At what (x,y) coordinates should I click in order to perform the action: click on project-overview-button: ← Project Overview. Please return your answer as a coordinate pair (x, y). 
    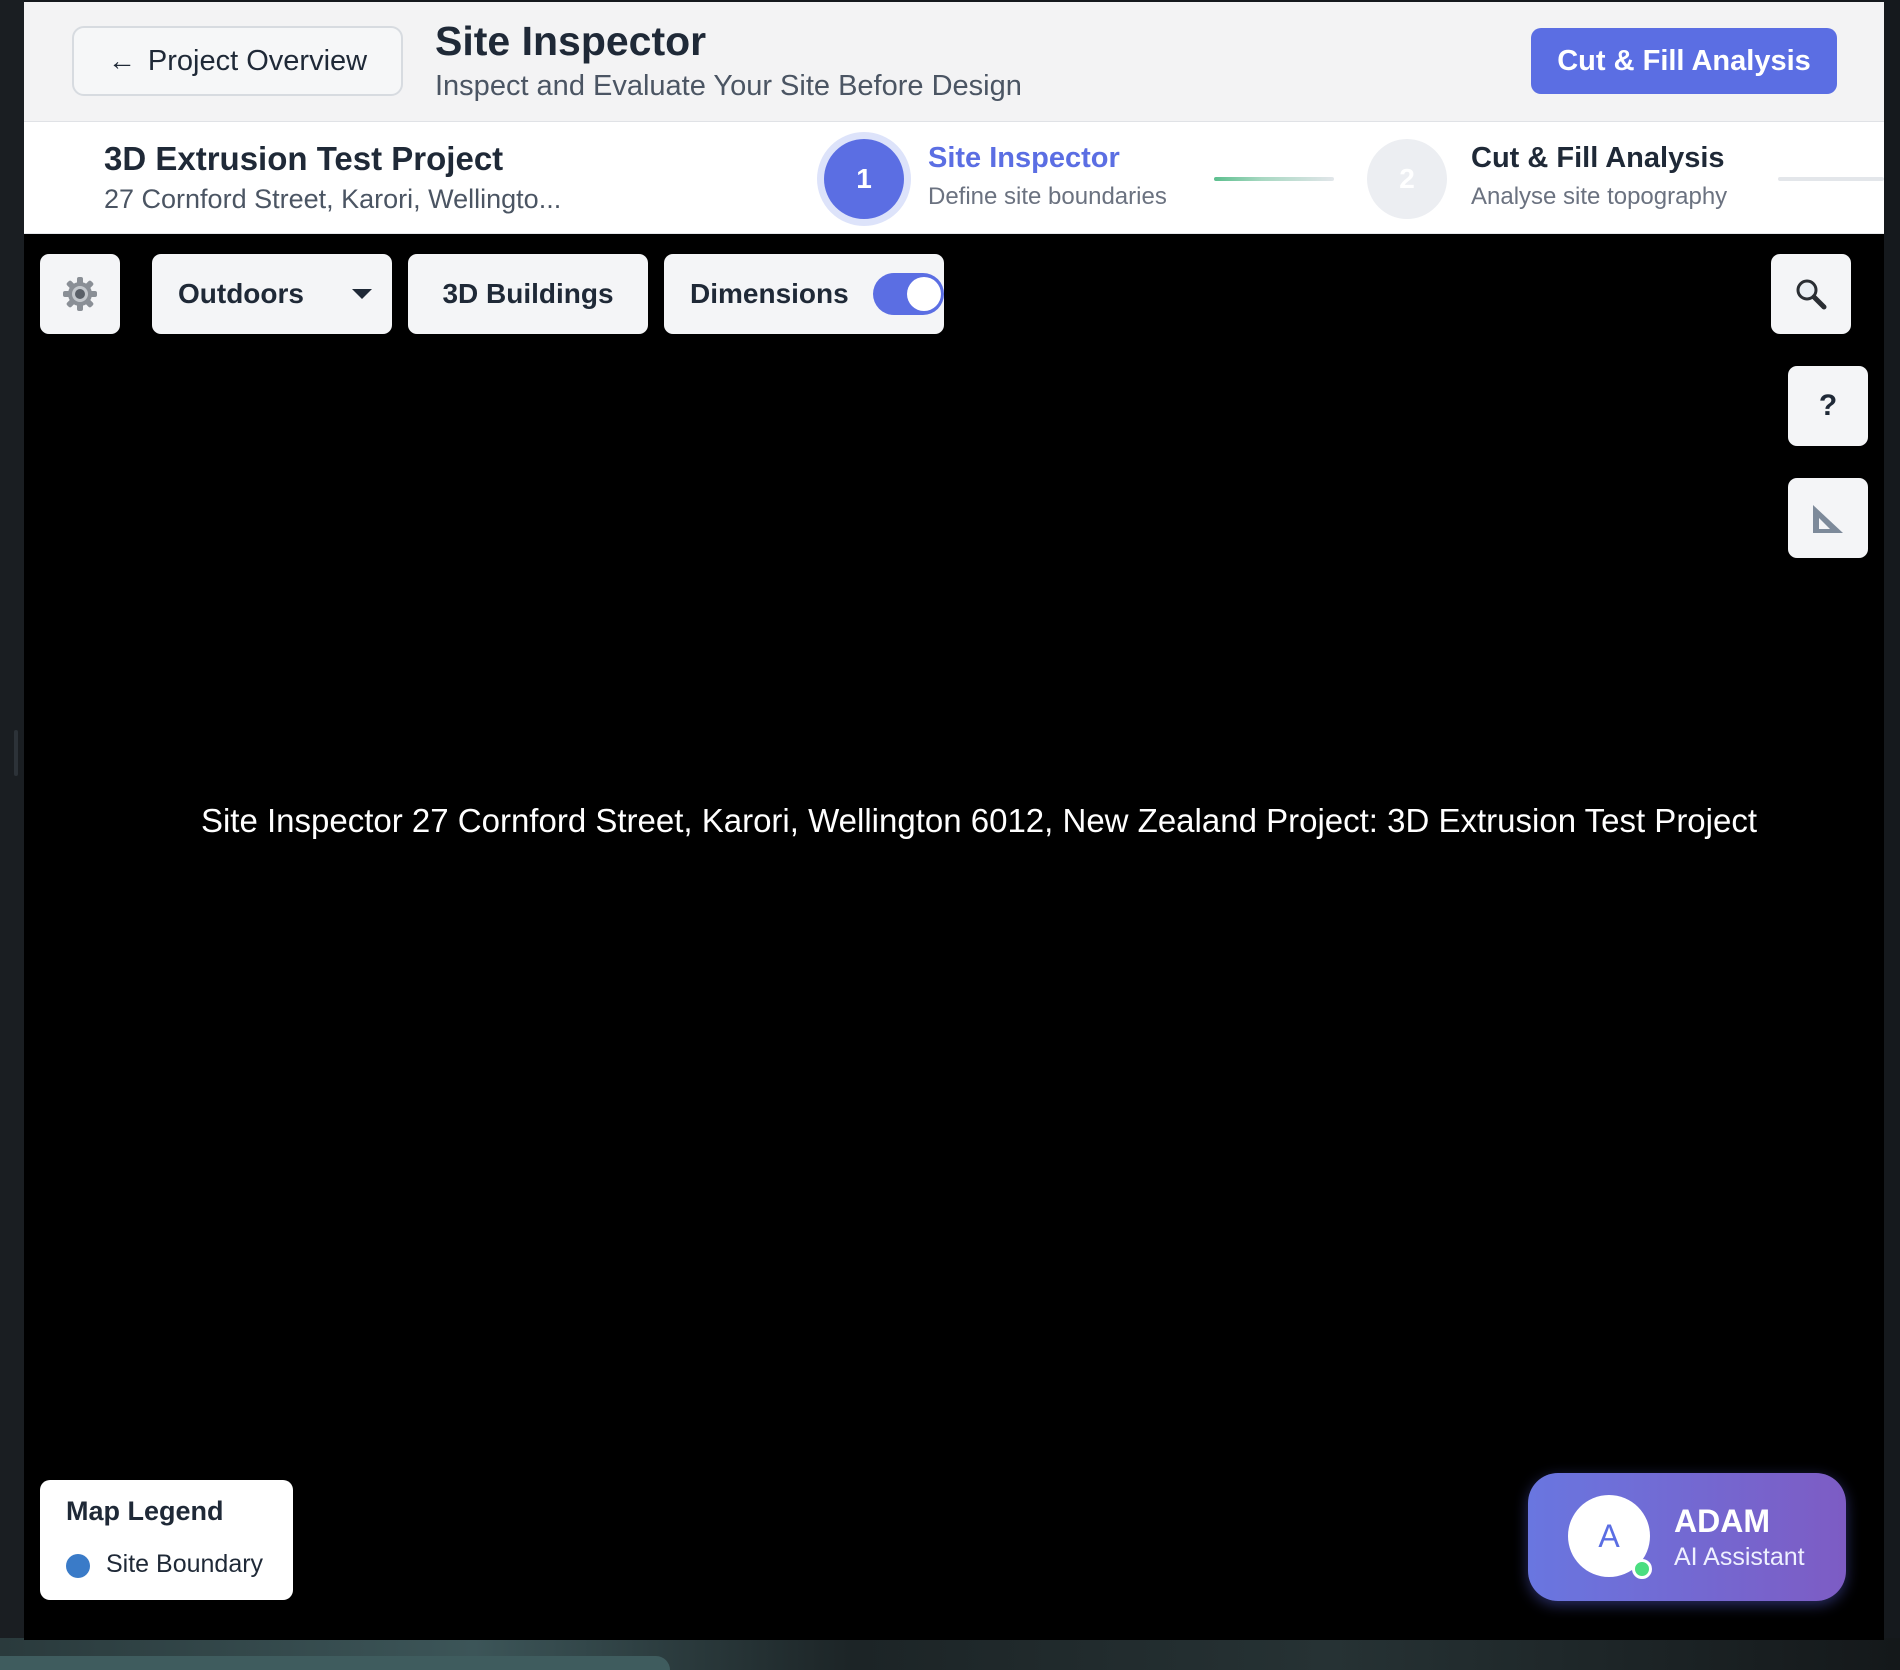
    Looking at the image, I should click on (237, 61).